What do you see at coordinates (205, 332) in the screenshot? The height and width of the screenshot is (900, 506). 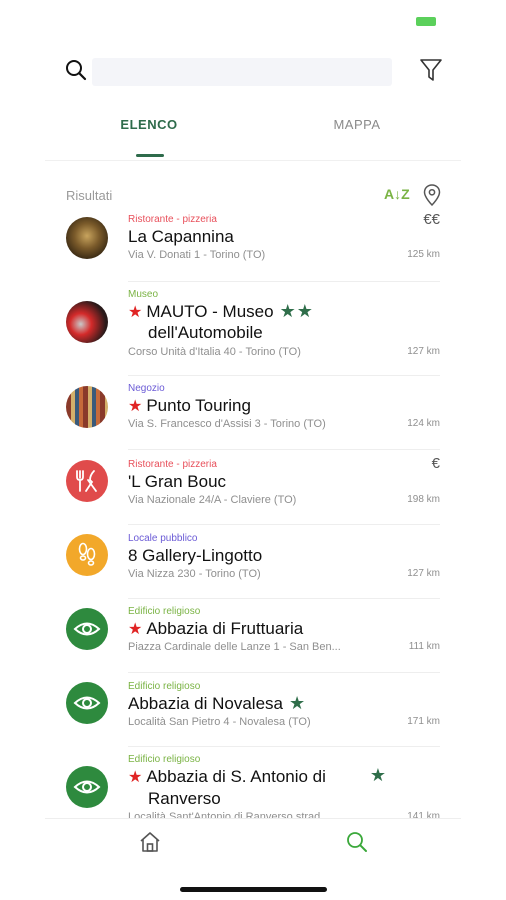 I see `place-title-line2: dell'Automobile` at bounding box center [205, 332].